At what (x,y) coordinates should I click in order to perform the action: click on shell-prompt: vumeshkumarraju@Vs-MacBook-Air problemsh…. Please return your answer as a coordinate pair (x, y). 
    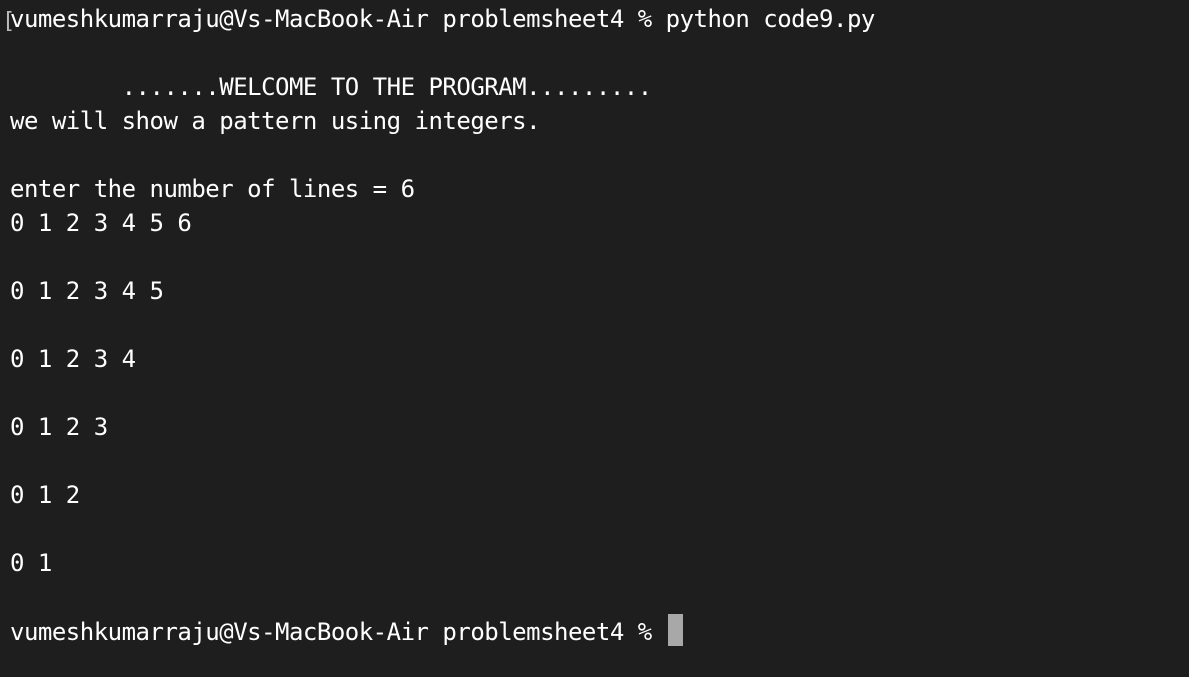
    Looking at the image, I should click on (338, 632).